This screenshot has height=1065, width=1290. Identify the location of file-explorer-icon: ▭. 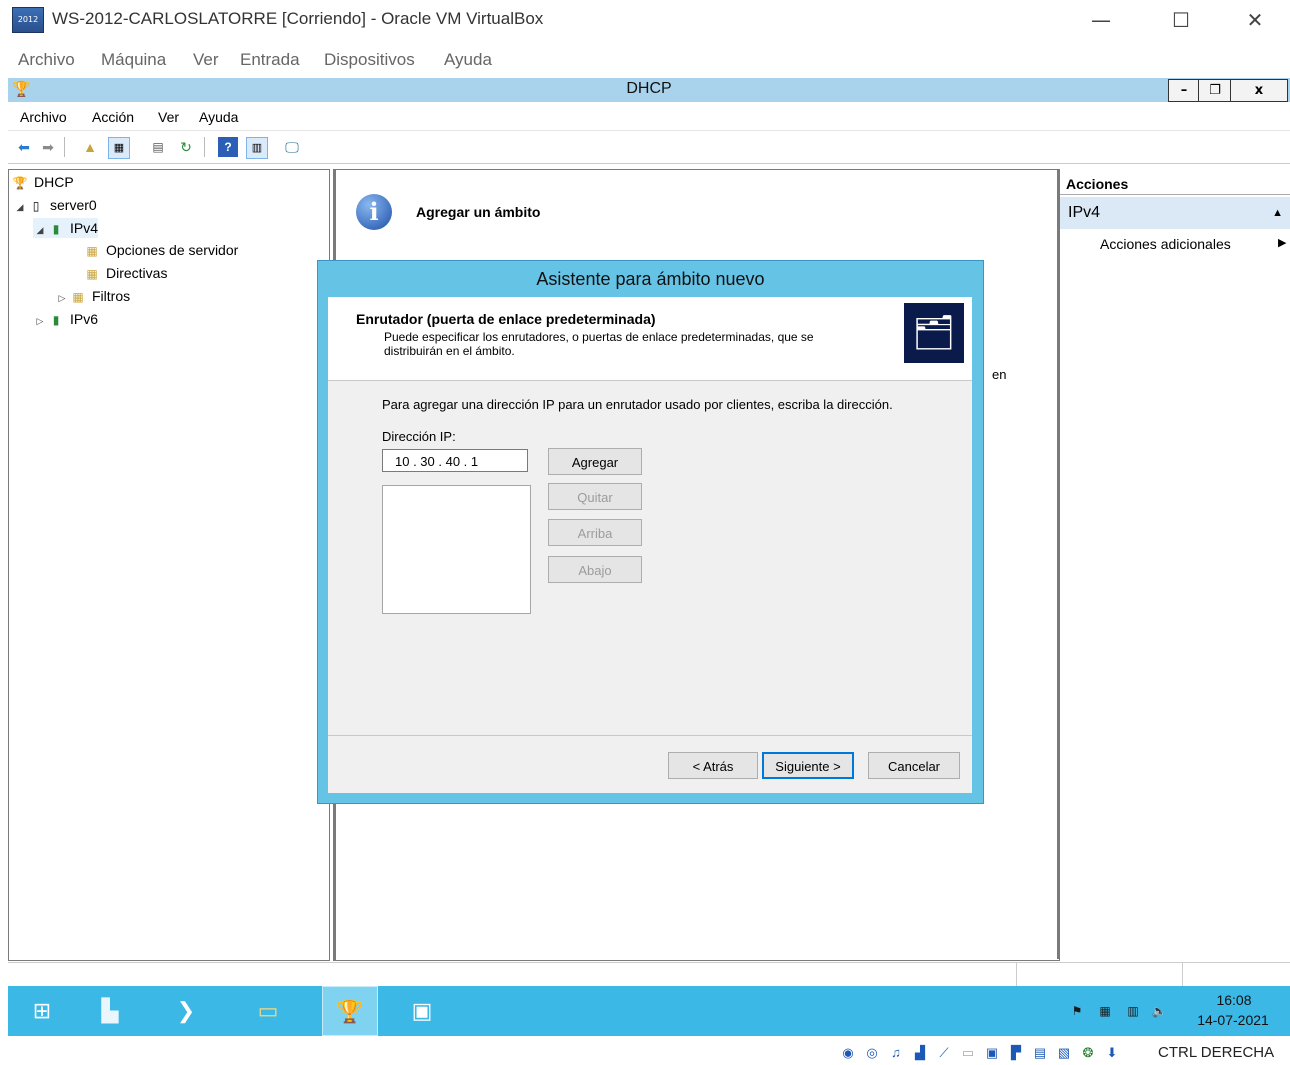
(268, 1011).